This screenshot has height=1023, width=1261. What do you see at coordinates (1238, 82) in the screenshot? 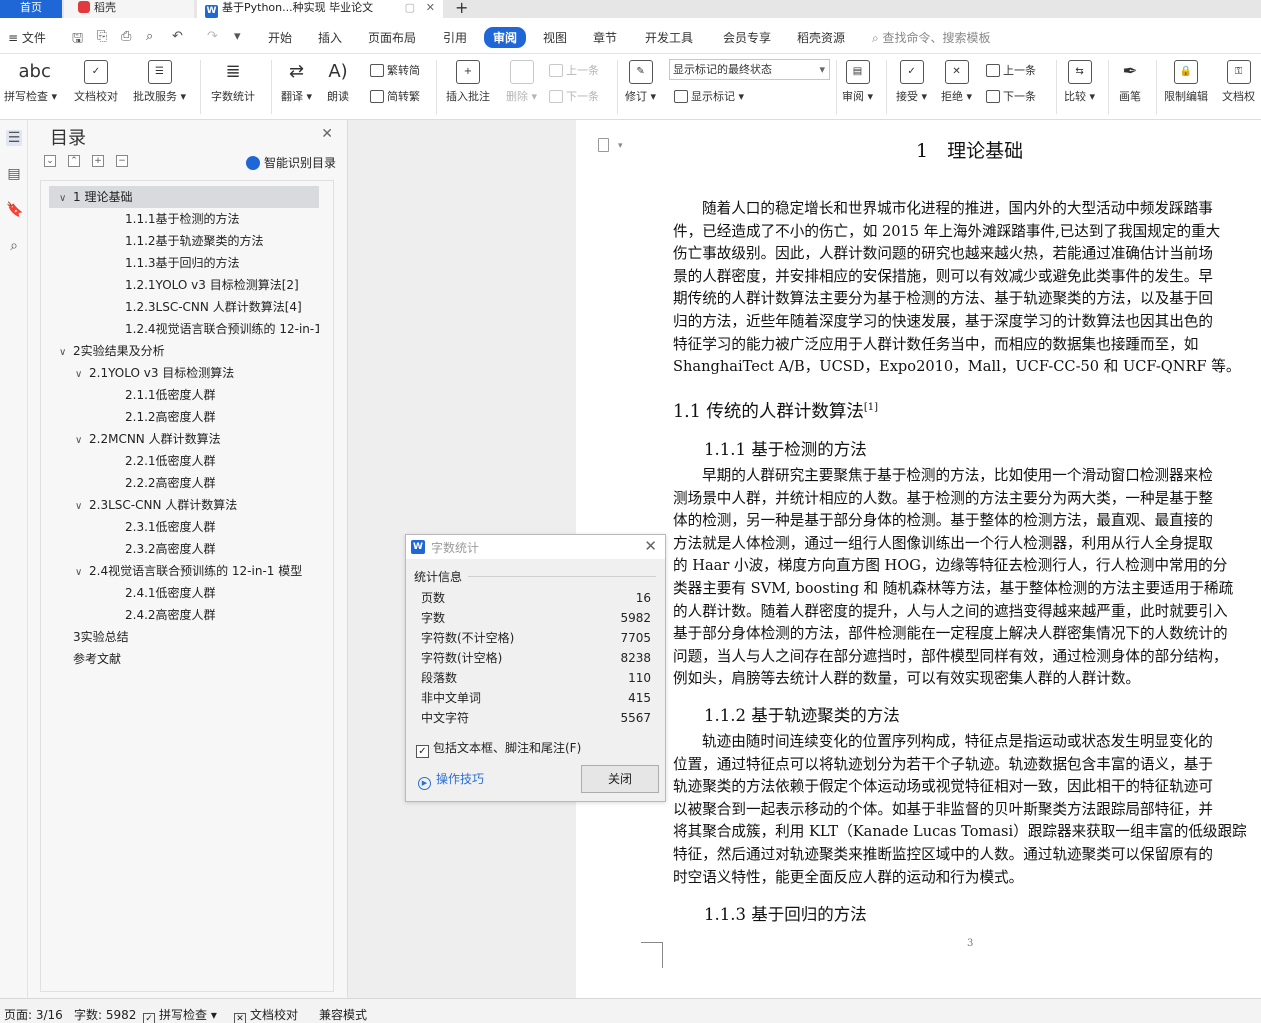
I see `doc-permission-button: ⚿ 文档权` at bounding box center [1238, 82].